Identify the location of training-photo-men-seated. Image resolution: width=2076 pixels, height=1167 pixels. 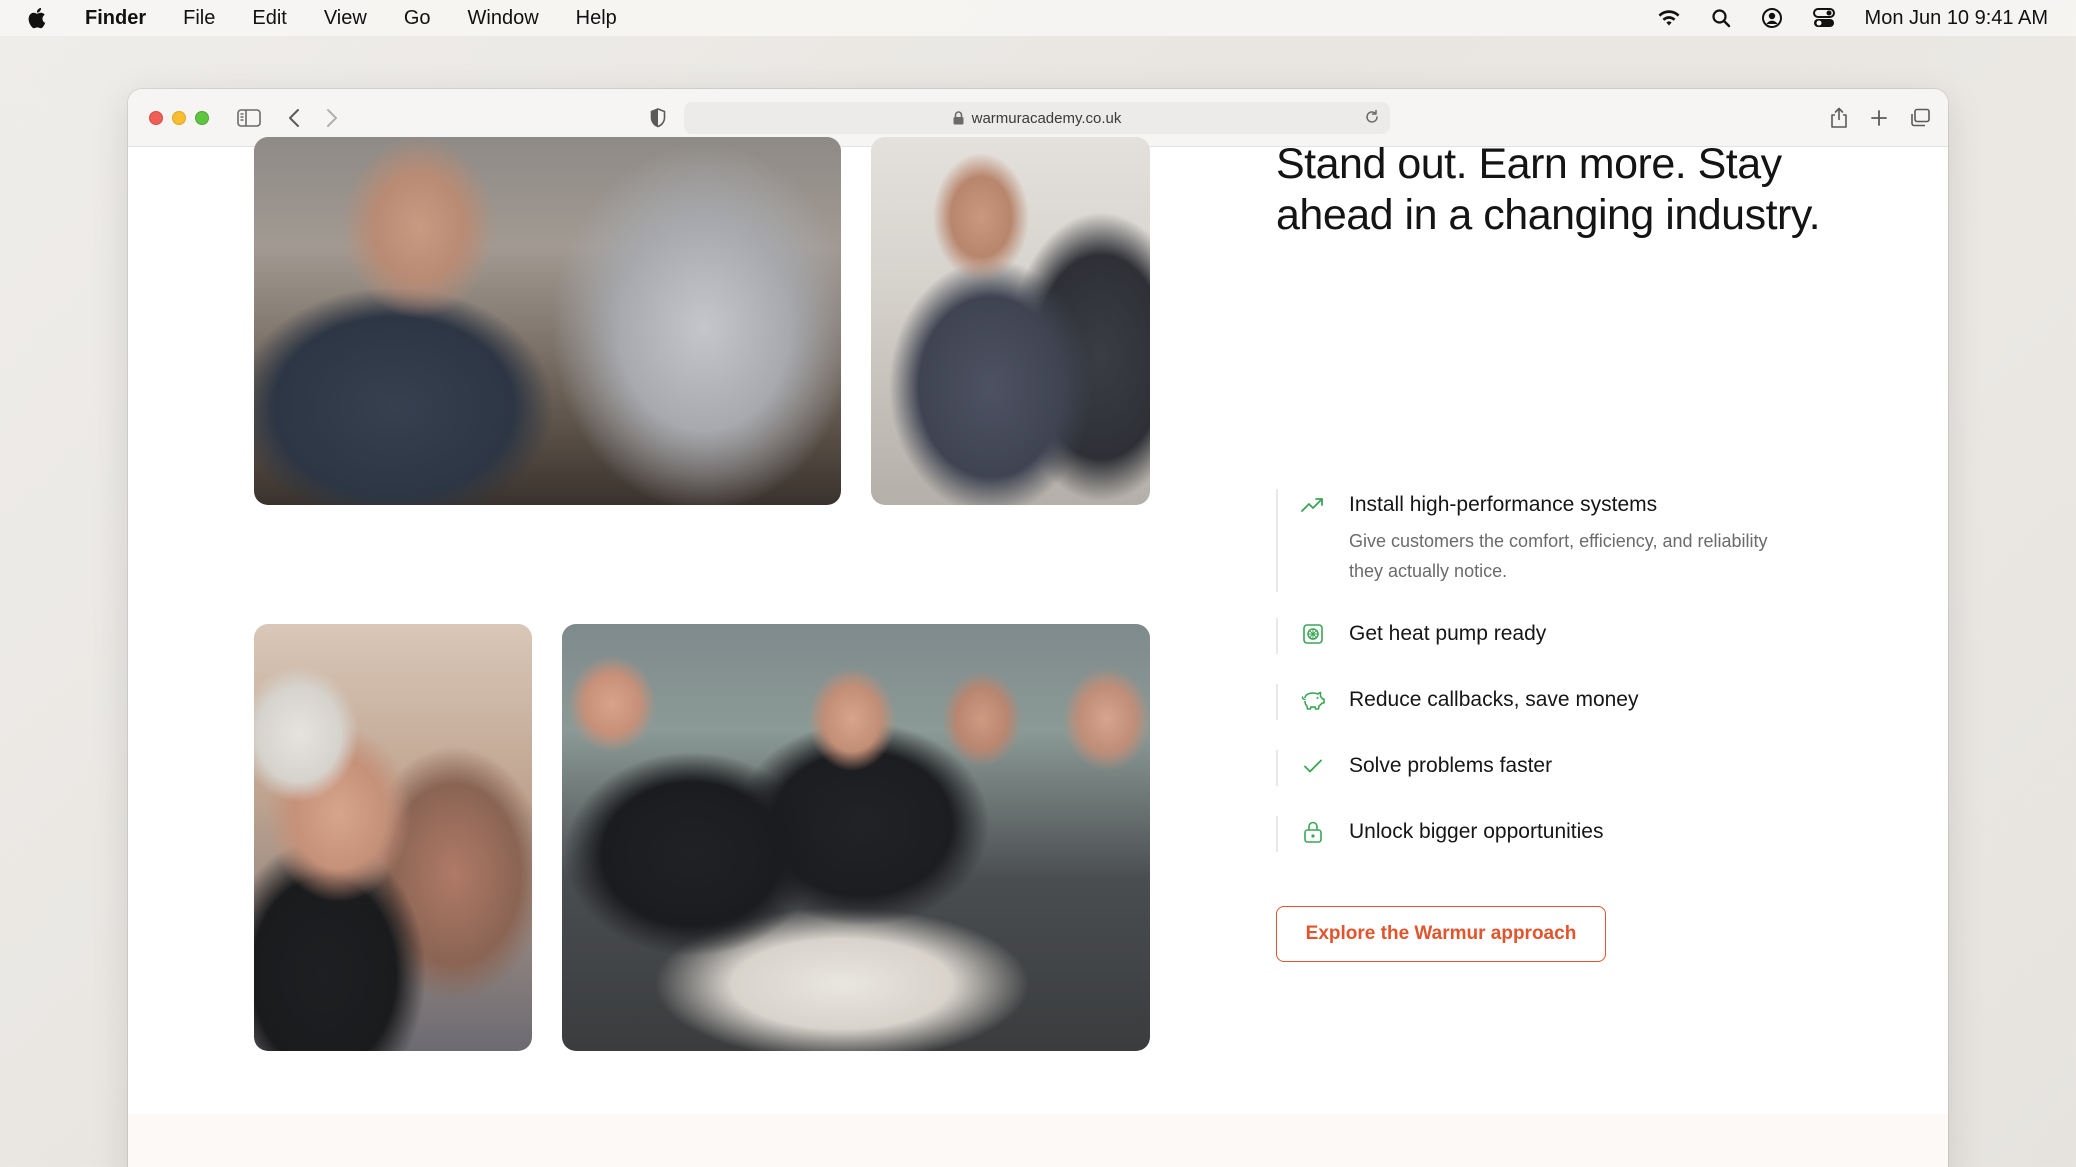
(547, 321).